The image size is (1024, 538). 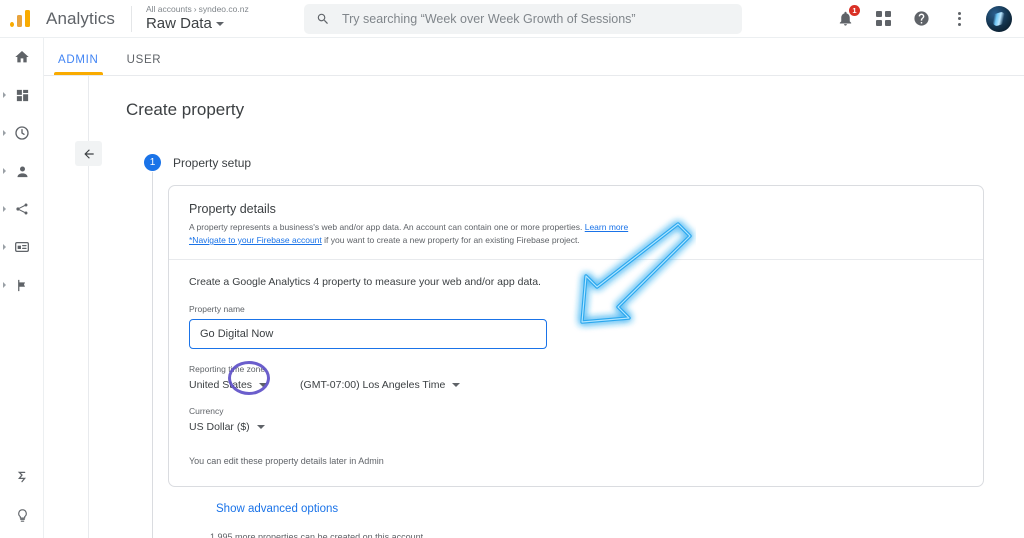 What do you see at coordinates (178, 23) in the screenshot?
I see `property-switcher-label: Raw Data` at bounding box center [178, 23].